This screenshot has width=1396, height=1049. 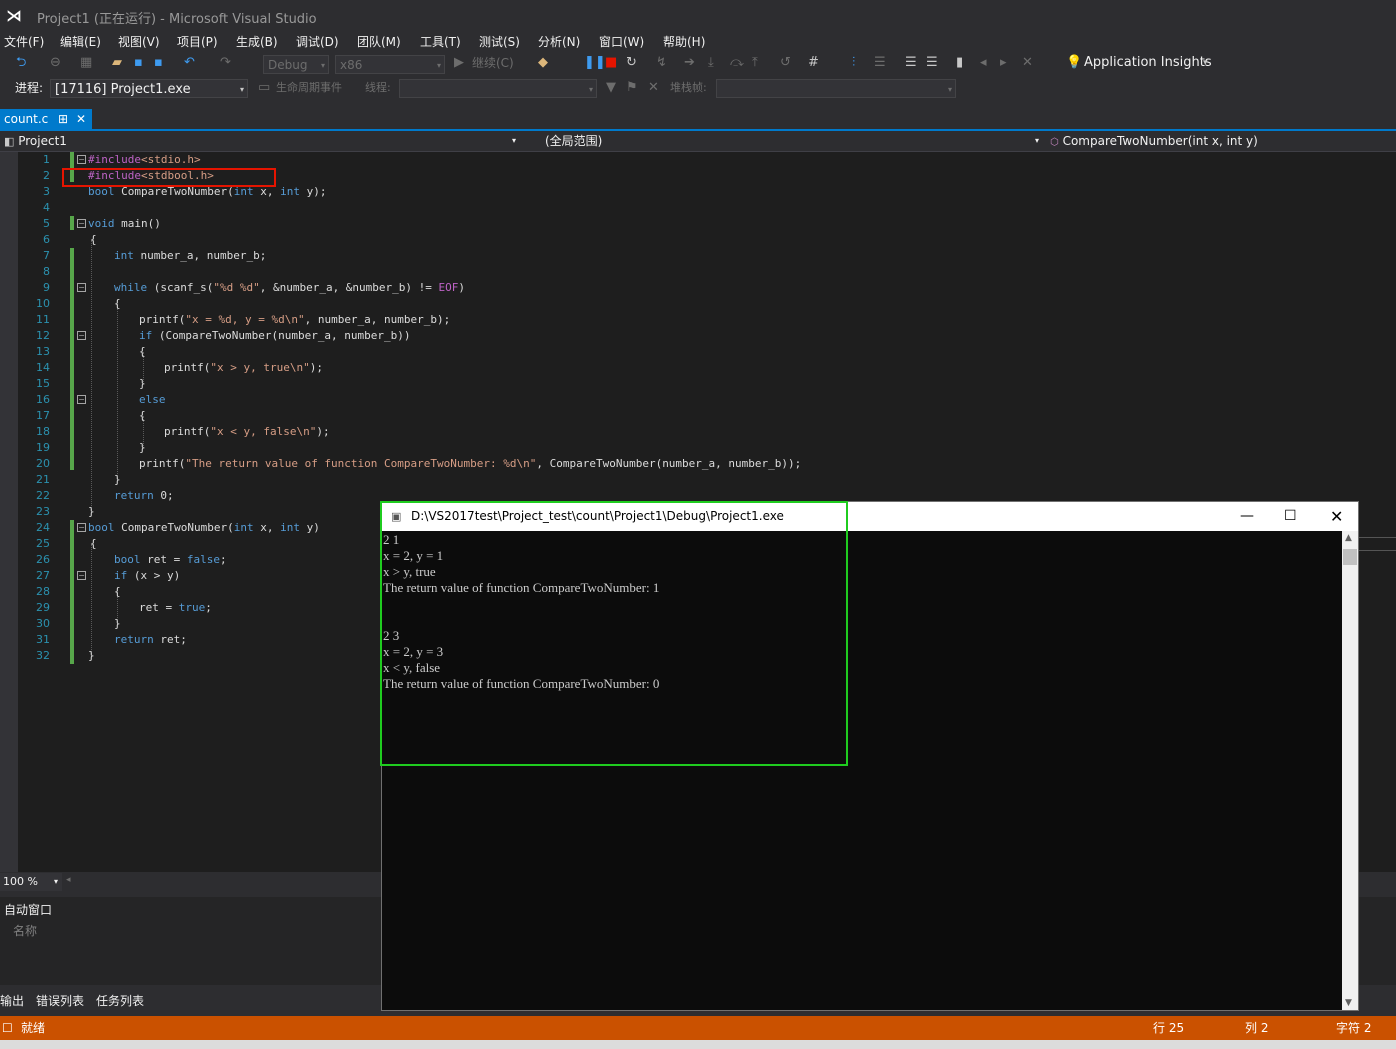 What do you see at coordinates (543, 63) in the screenshot?
I see `process-icon: ◆` at bounding box center [543, 63].